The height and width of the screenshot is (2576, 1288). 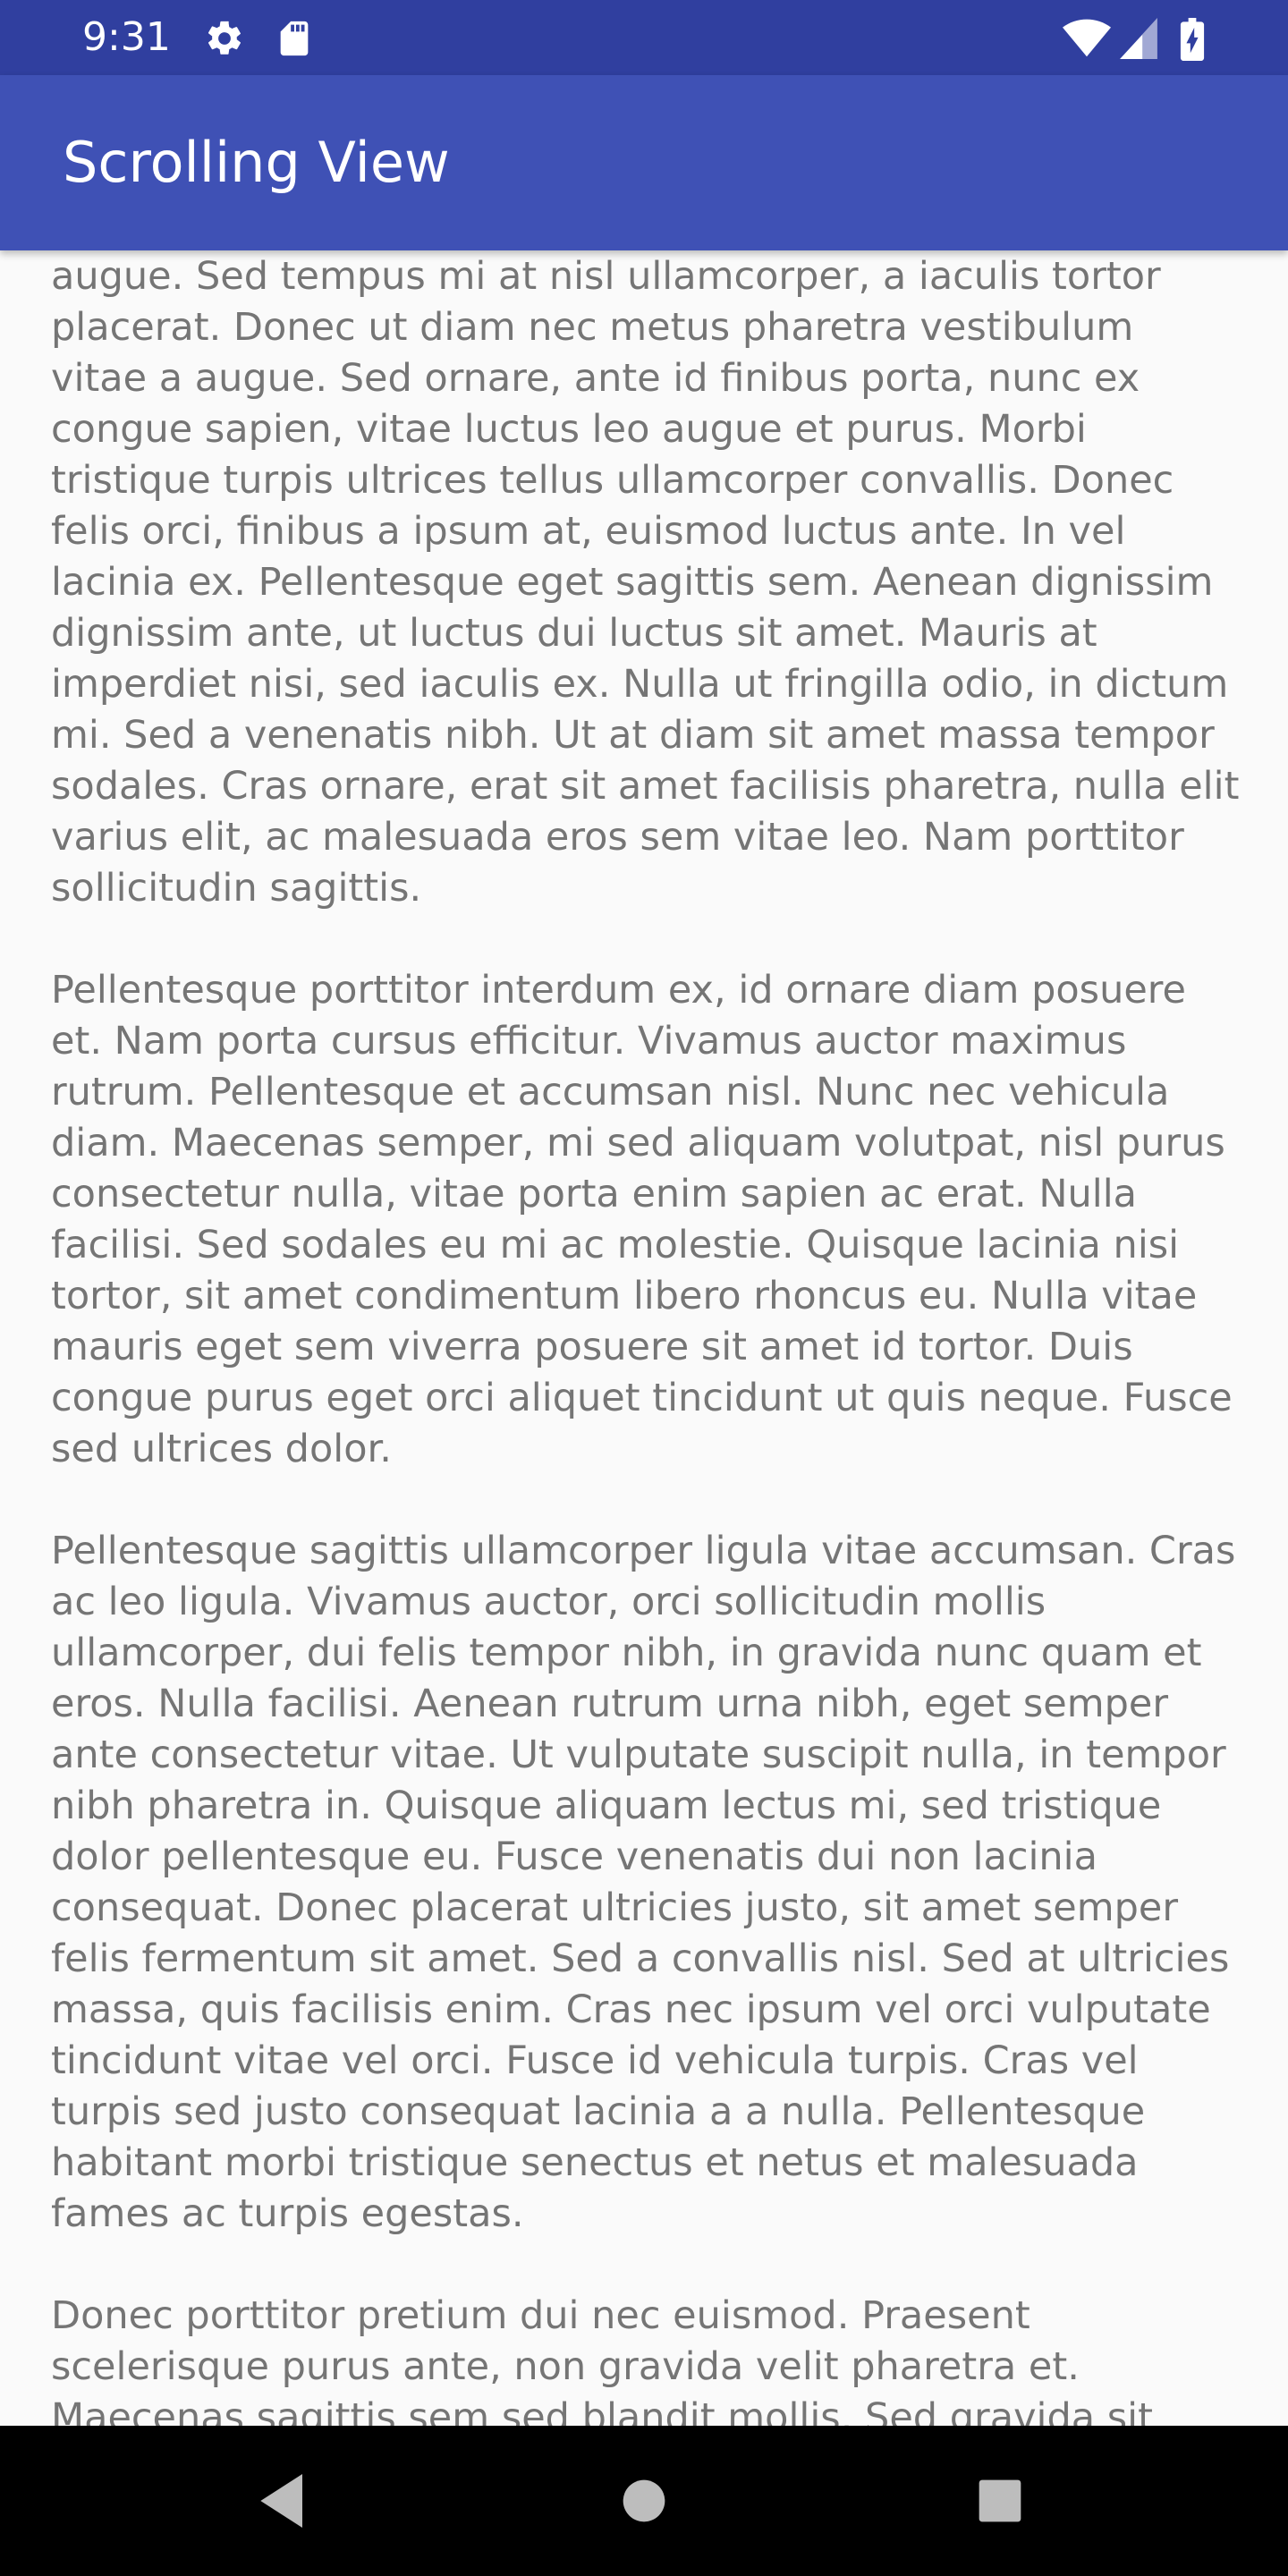 What do you see at coordinates (126, 37) in the screenshot?
I see `status-time: 9:31` at bounding box center [126, 37].